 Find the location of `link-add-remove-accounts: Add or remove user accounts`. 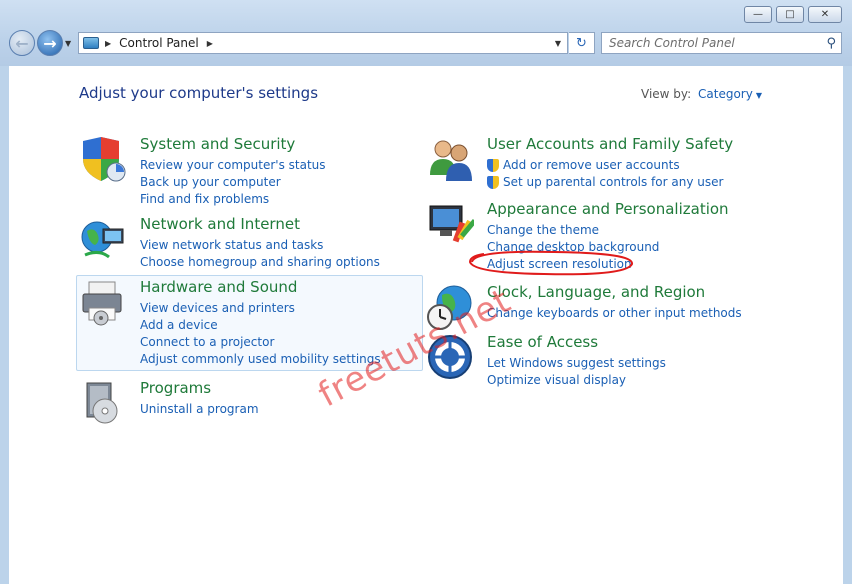

link-add-remove-accounts: Add or remove user accounts is located at coordinates (605, 165).